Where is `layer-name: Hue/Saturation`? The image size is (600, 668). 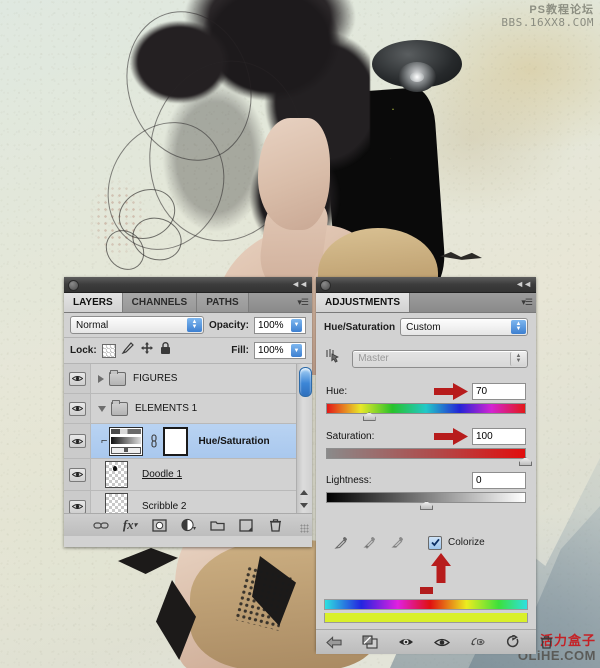
layer-name: Hue/Saturation is located at coordinates (233, 441).